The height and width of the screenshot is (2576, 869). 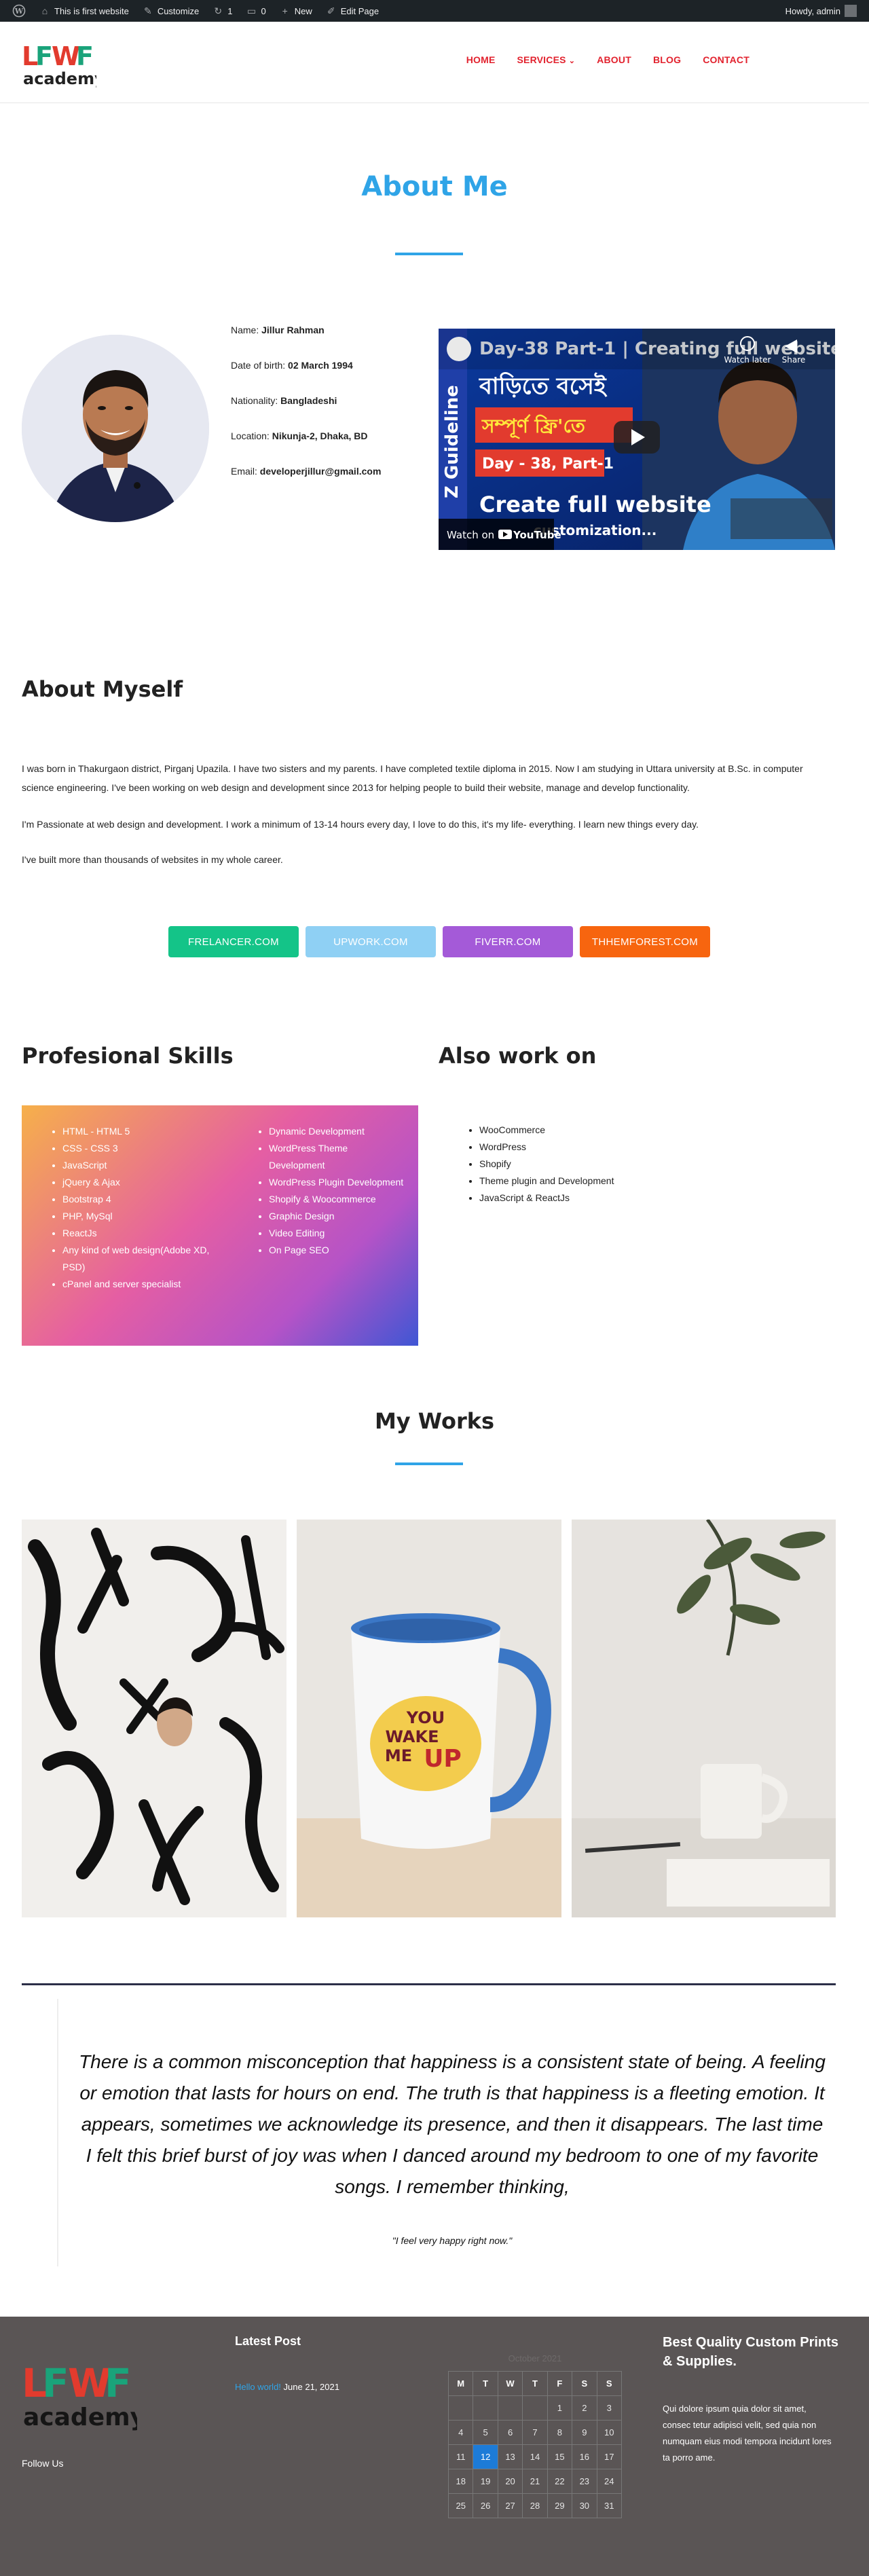 What do you see at coordinates (537, 535) in the screenshot?
I see `svg-text: YouTube` at bounding box center [537, 535].